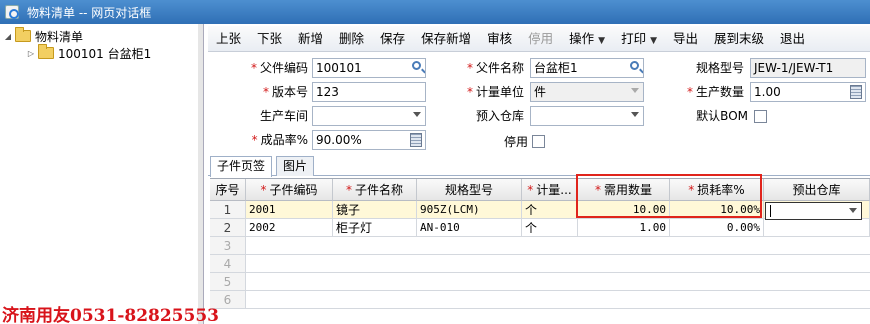  What do you see at coordinates (499, 116) in the screenshot?
I see `pre-warehouse-label: 预入仓库` at bounding box center [499, 116].